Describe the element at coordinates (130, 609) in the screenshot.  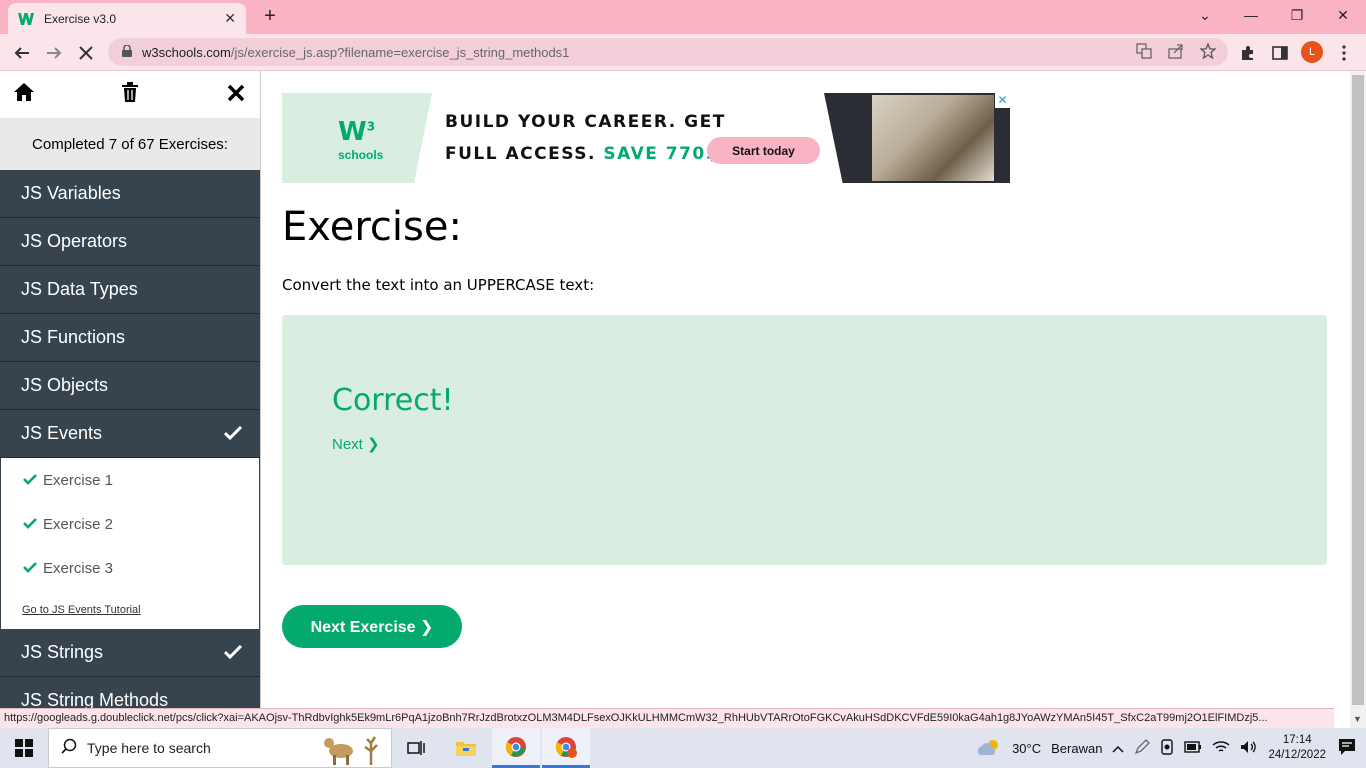
I see `tutorial-link: Go to JS Events Tutorial` at that location.